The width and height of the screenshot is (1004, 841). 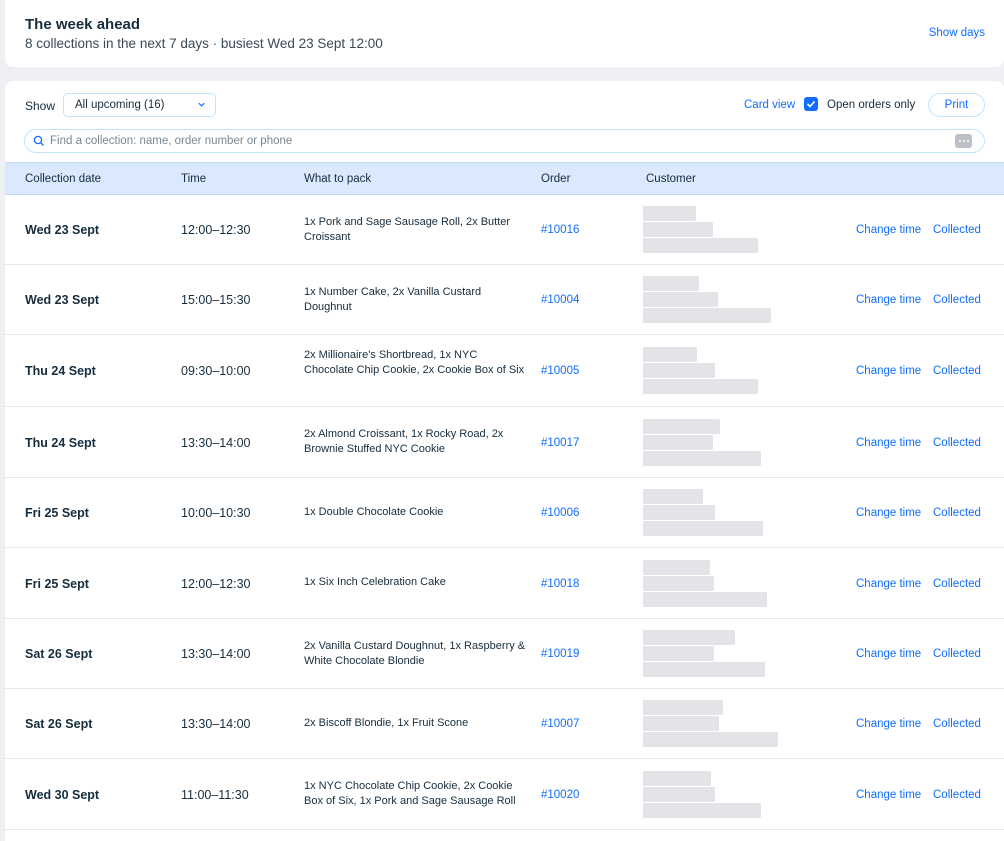 I want to click on checkmark-icon, so click(x=811, y=104).